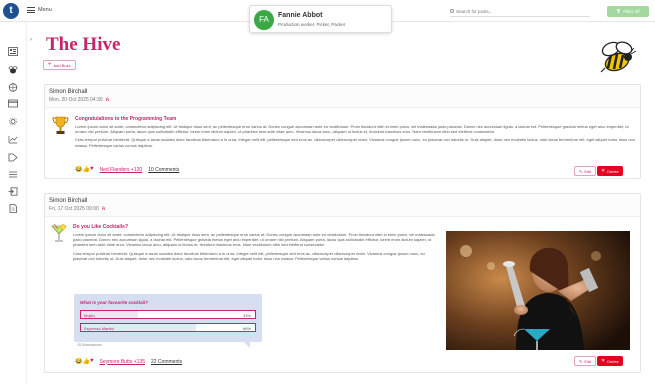  Describe the element at coordinates (312, 24) in the screenshot. I see `user-role: Production worker, Picker, Packer` at that location.